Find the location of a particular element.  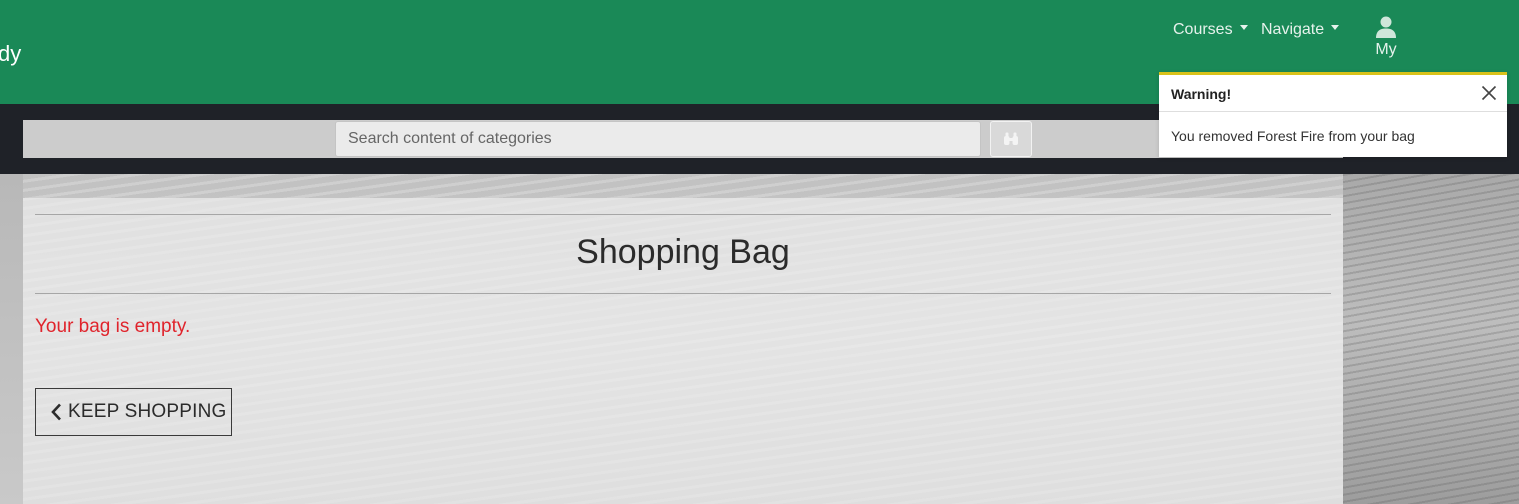

keep-shopping-label: KEEP SHOPPING is located at coordinates (147, 411).